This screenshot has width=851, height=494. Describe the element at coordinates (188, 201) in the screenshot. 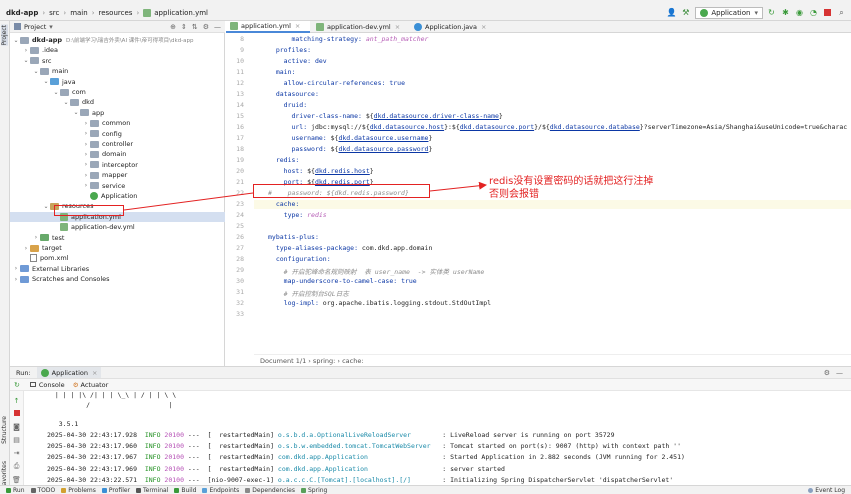

I see `arrow-to-password-line` at that location.